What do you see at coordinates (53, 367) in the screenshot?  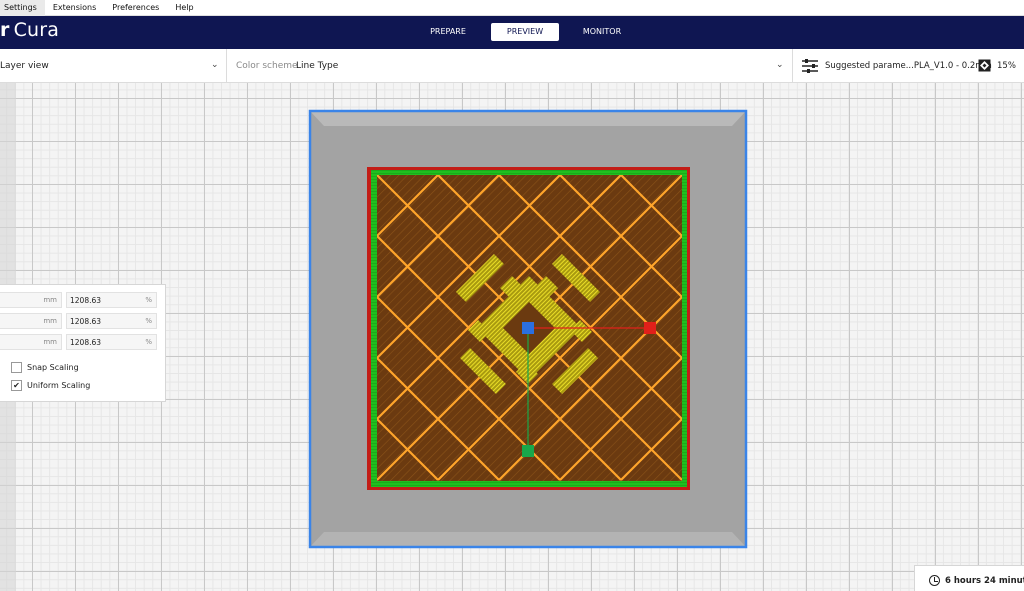 I see `snap-scaling-label: Snap Scaling` at bounding box center [53, 367].